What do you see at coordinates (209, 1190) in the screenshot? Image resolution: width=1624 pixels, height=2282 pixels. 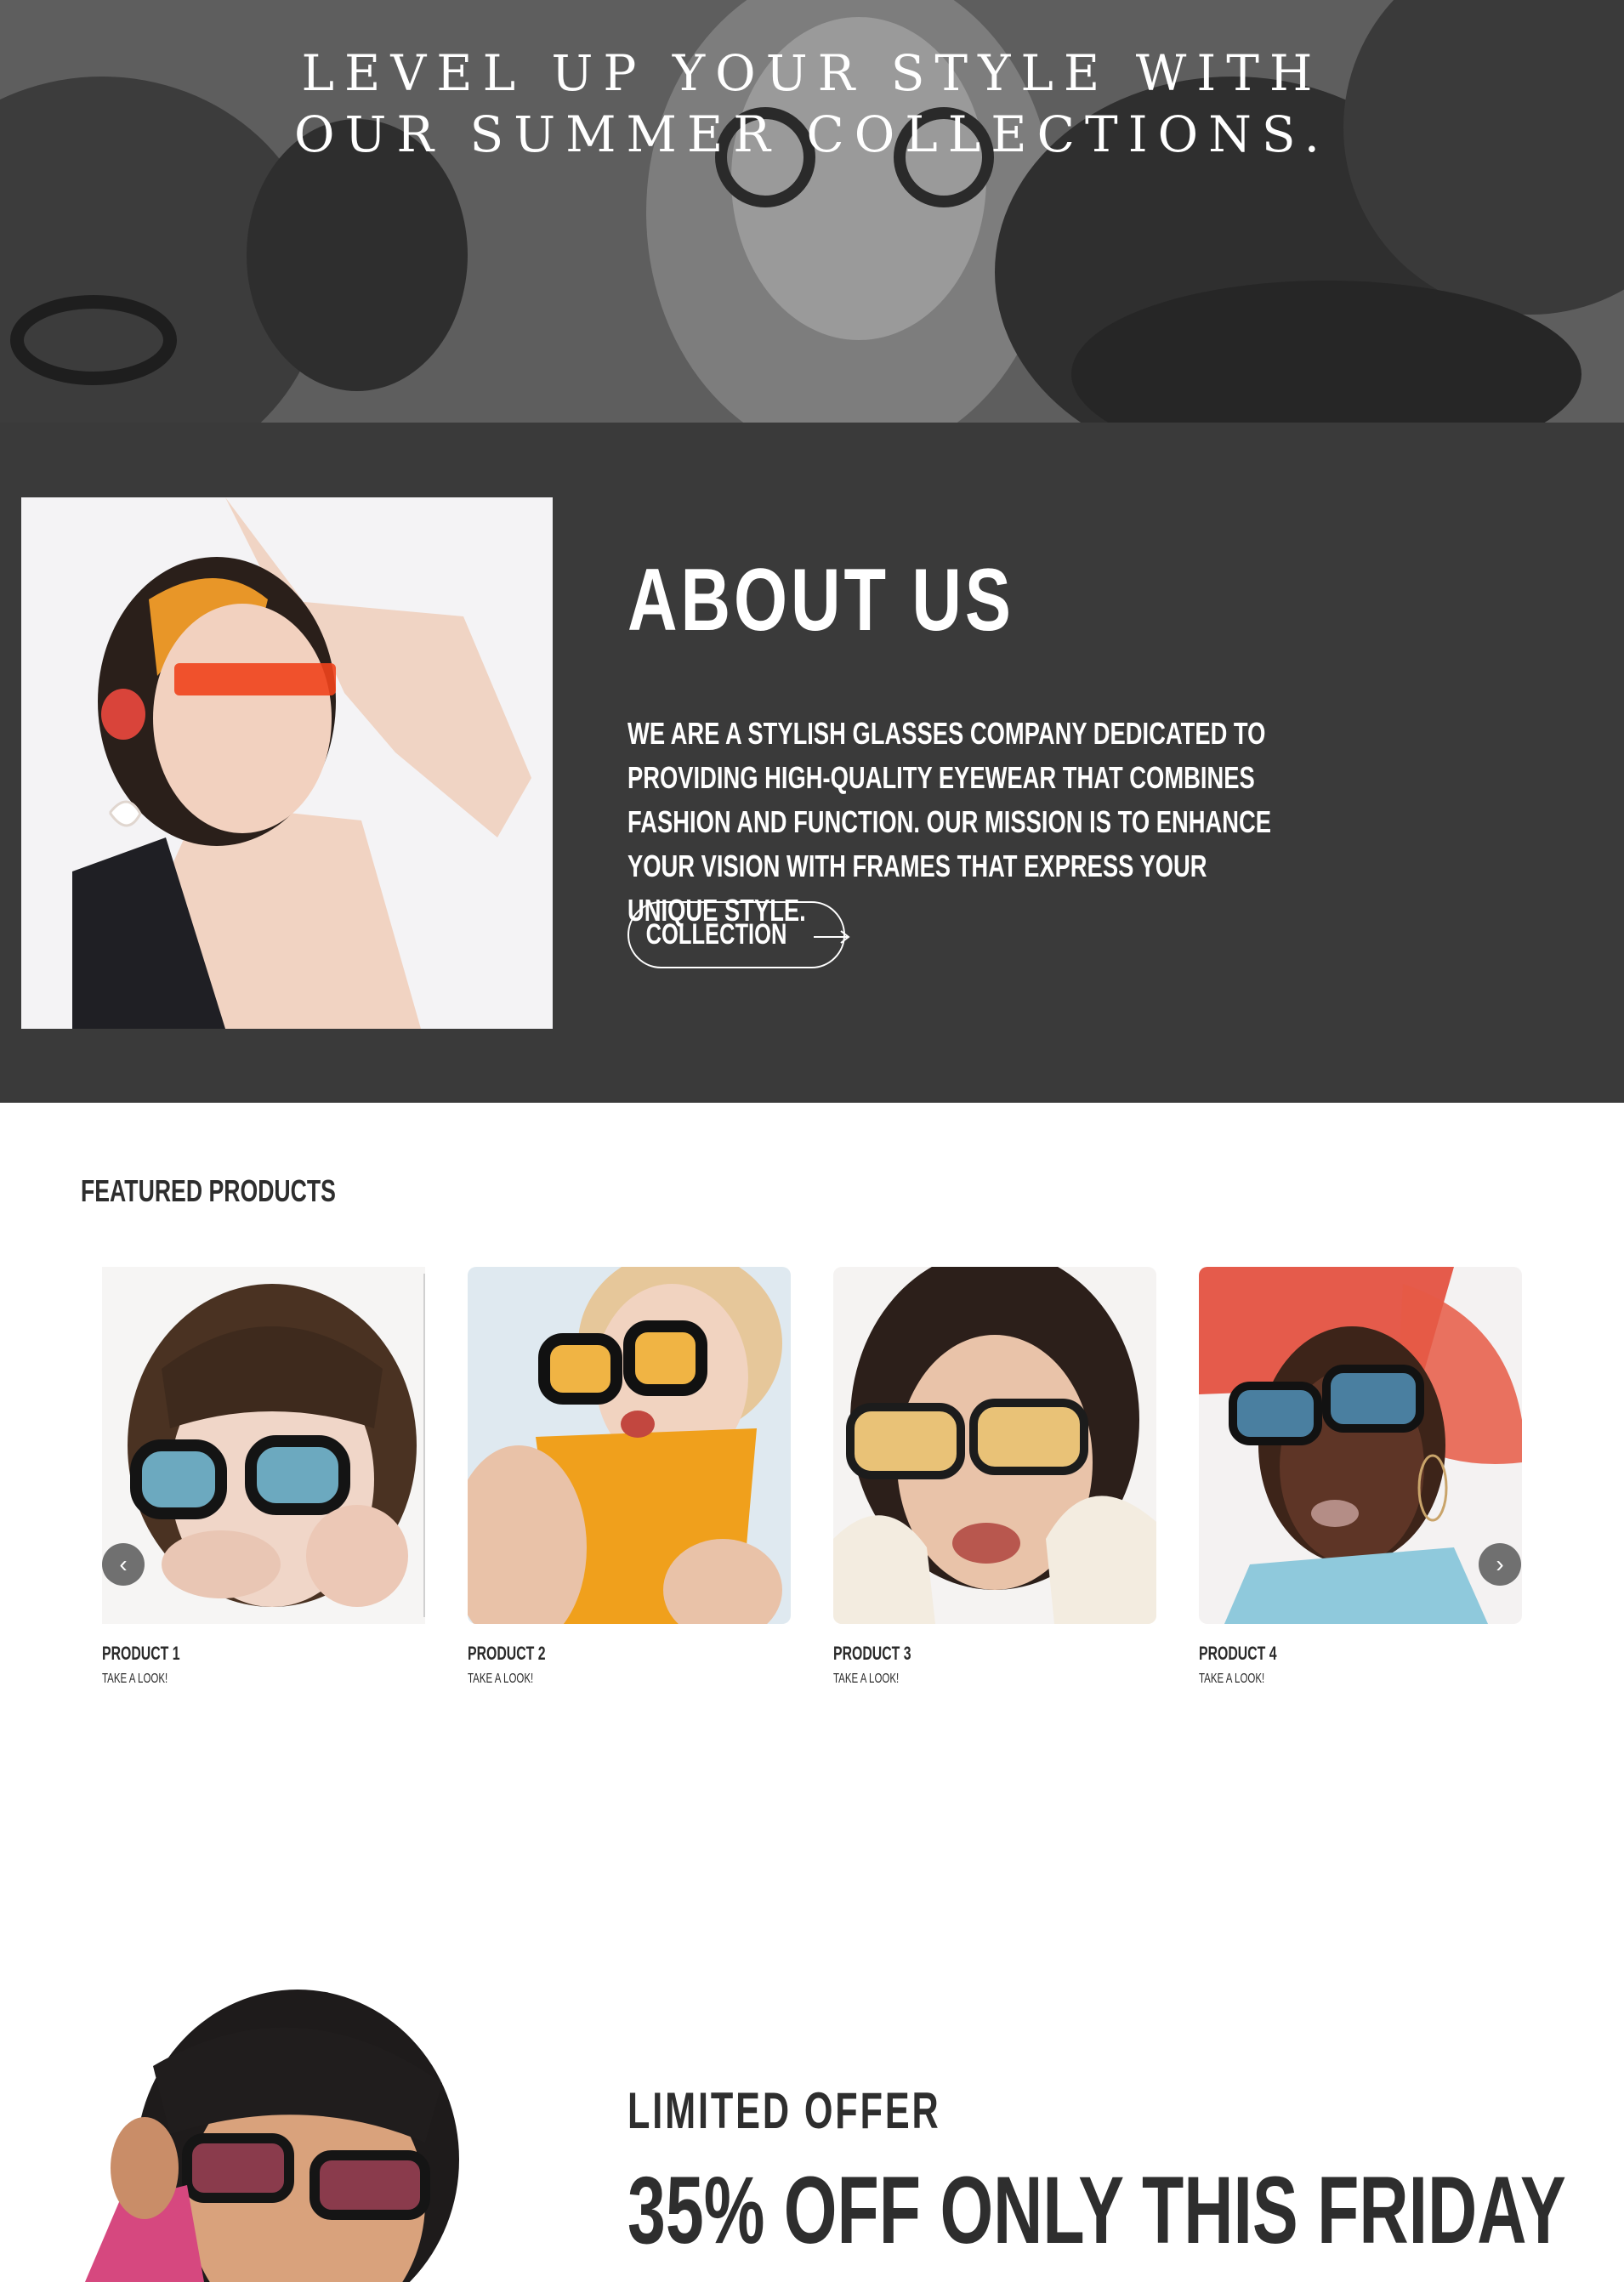 I see `featured-products-title: FEATURED PRODUCTS` at bounding box center [209, 1190].